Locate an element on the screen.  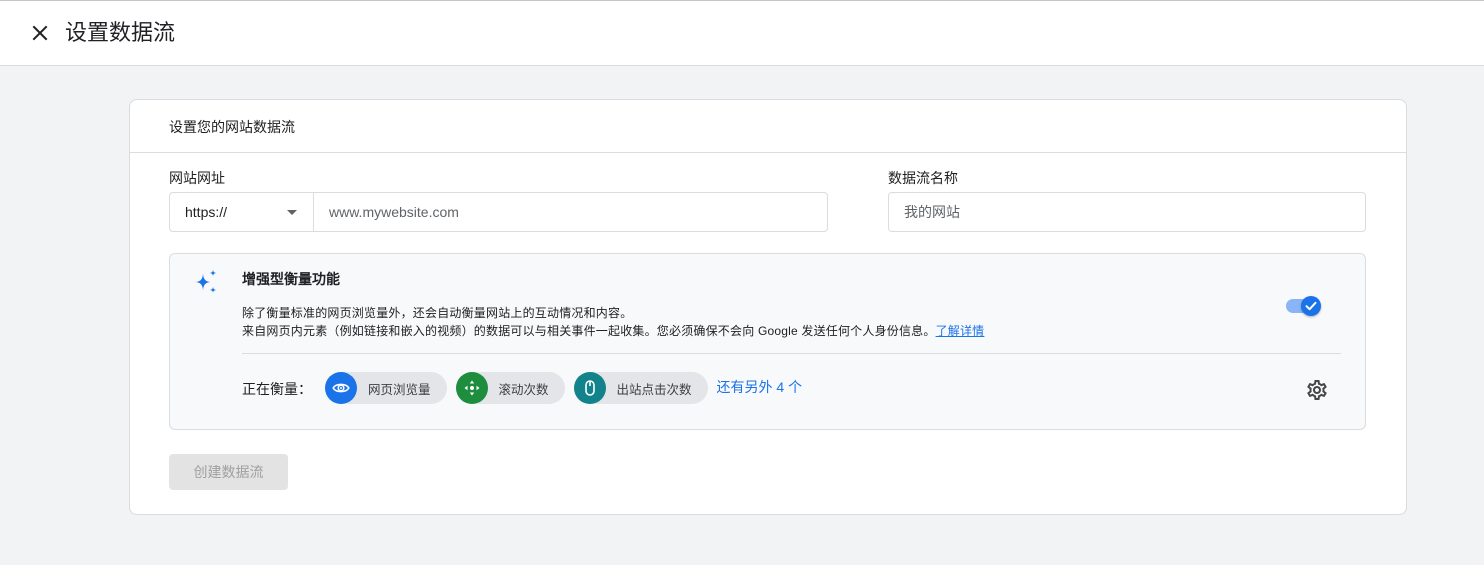
close-button is located at coordinates (40, 33).